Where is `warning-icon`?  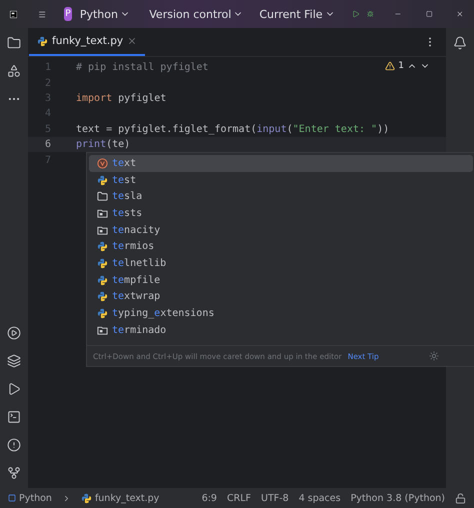 warning-icon is located at coordinates (390, 66).